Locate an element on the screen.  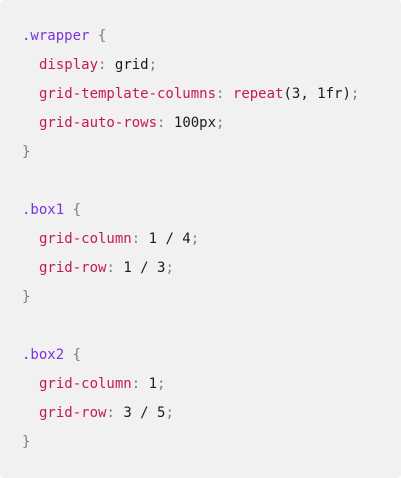
code-line: display: grid; is located at coordinates (211, 65).